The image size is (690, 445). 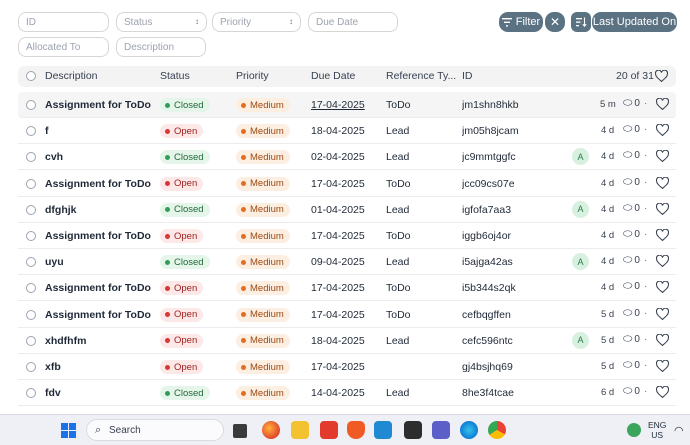 What do you see at coordinates (467, 76) in the screenshot?
I see `column-header-id: ID` at bounding box center [467, 76].